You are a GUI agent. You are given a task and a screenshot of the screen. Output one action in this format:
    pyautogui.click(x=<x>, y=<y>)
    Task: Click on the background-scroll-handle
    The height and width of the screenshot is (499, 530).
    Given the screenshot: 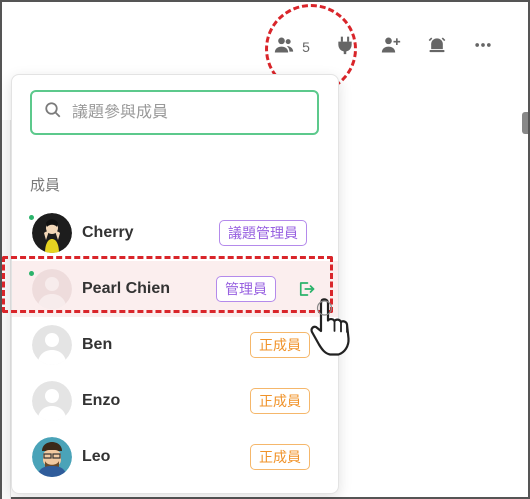 What is the action you would take?
    pyautogui.click(x=525, y=123)
    